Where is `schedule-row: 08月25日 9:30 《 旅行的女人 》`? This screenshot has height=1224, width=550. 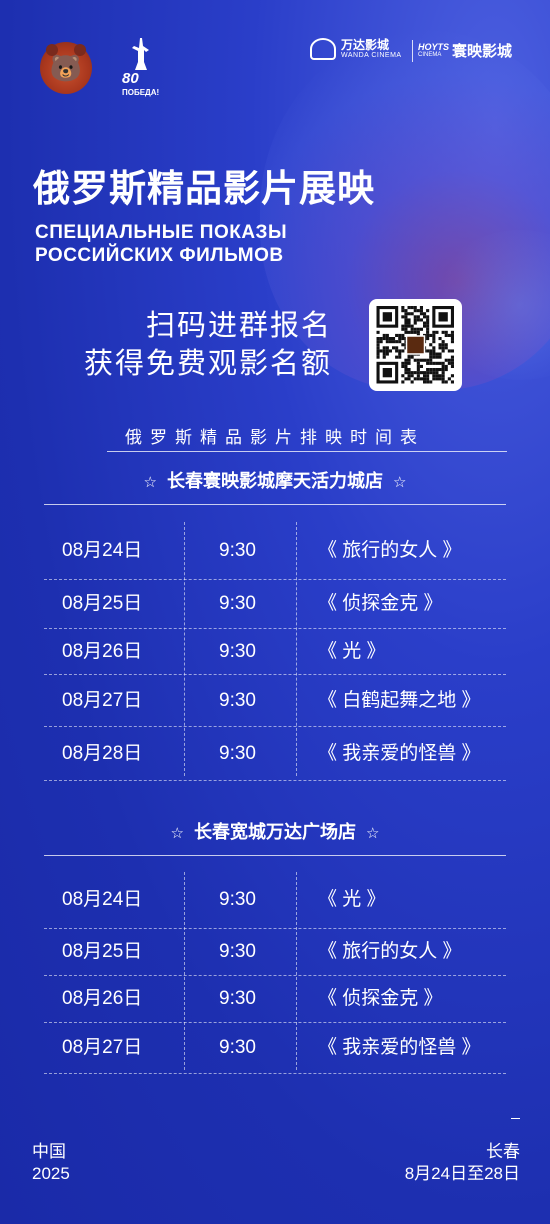 schedule-row: 08月25日 9:30 《 旅行的女人 》 is located at coordinates (275, 952).